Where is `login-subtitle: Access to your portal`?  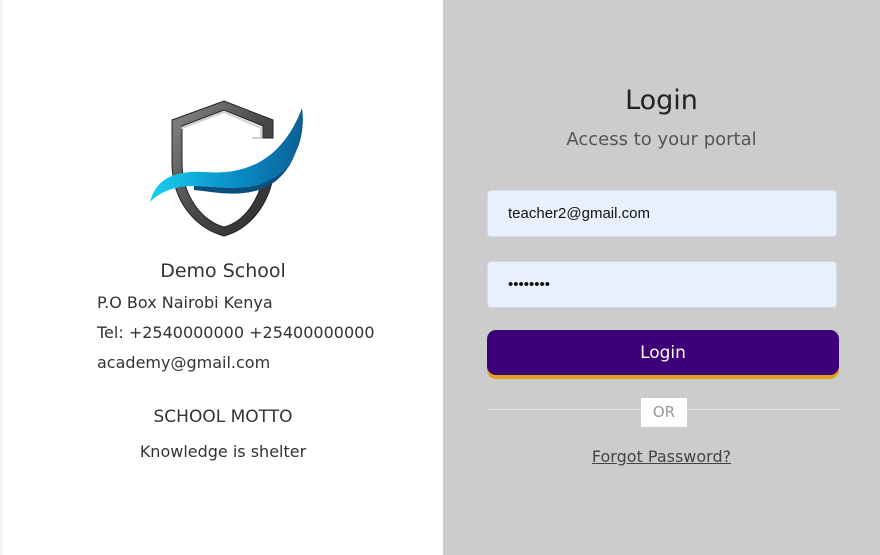 login-subtitle: Access to your portal is located at coordinates (661, 139).